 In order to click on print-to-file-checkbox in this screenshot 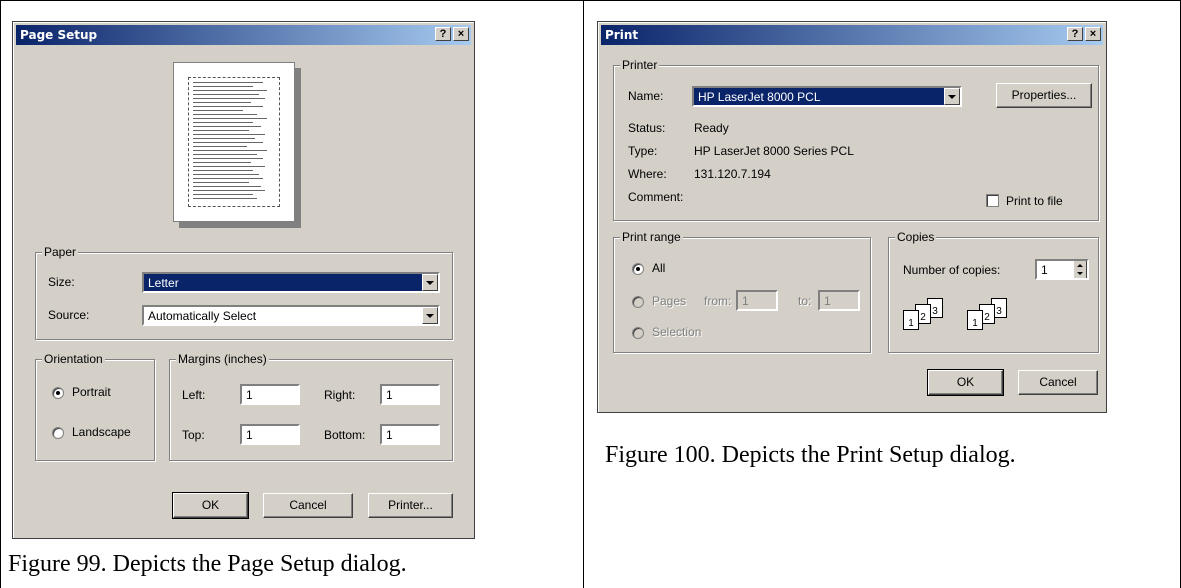, I will do `click(992, 200)`.